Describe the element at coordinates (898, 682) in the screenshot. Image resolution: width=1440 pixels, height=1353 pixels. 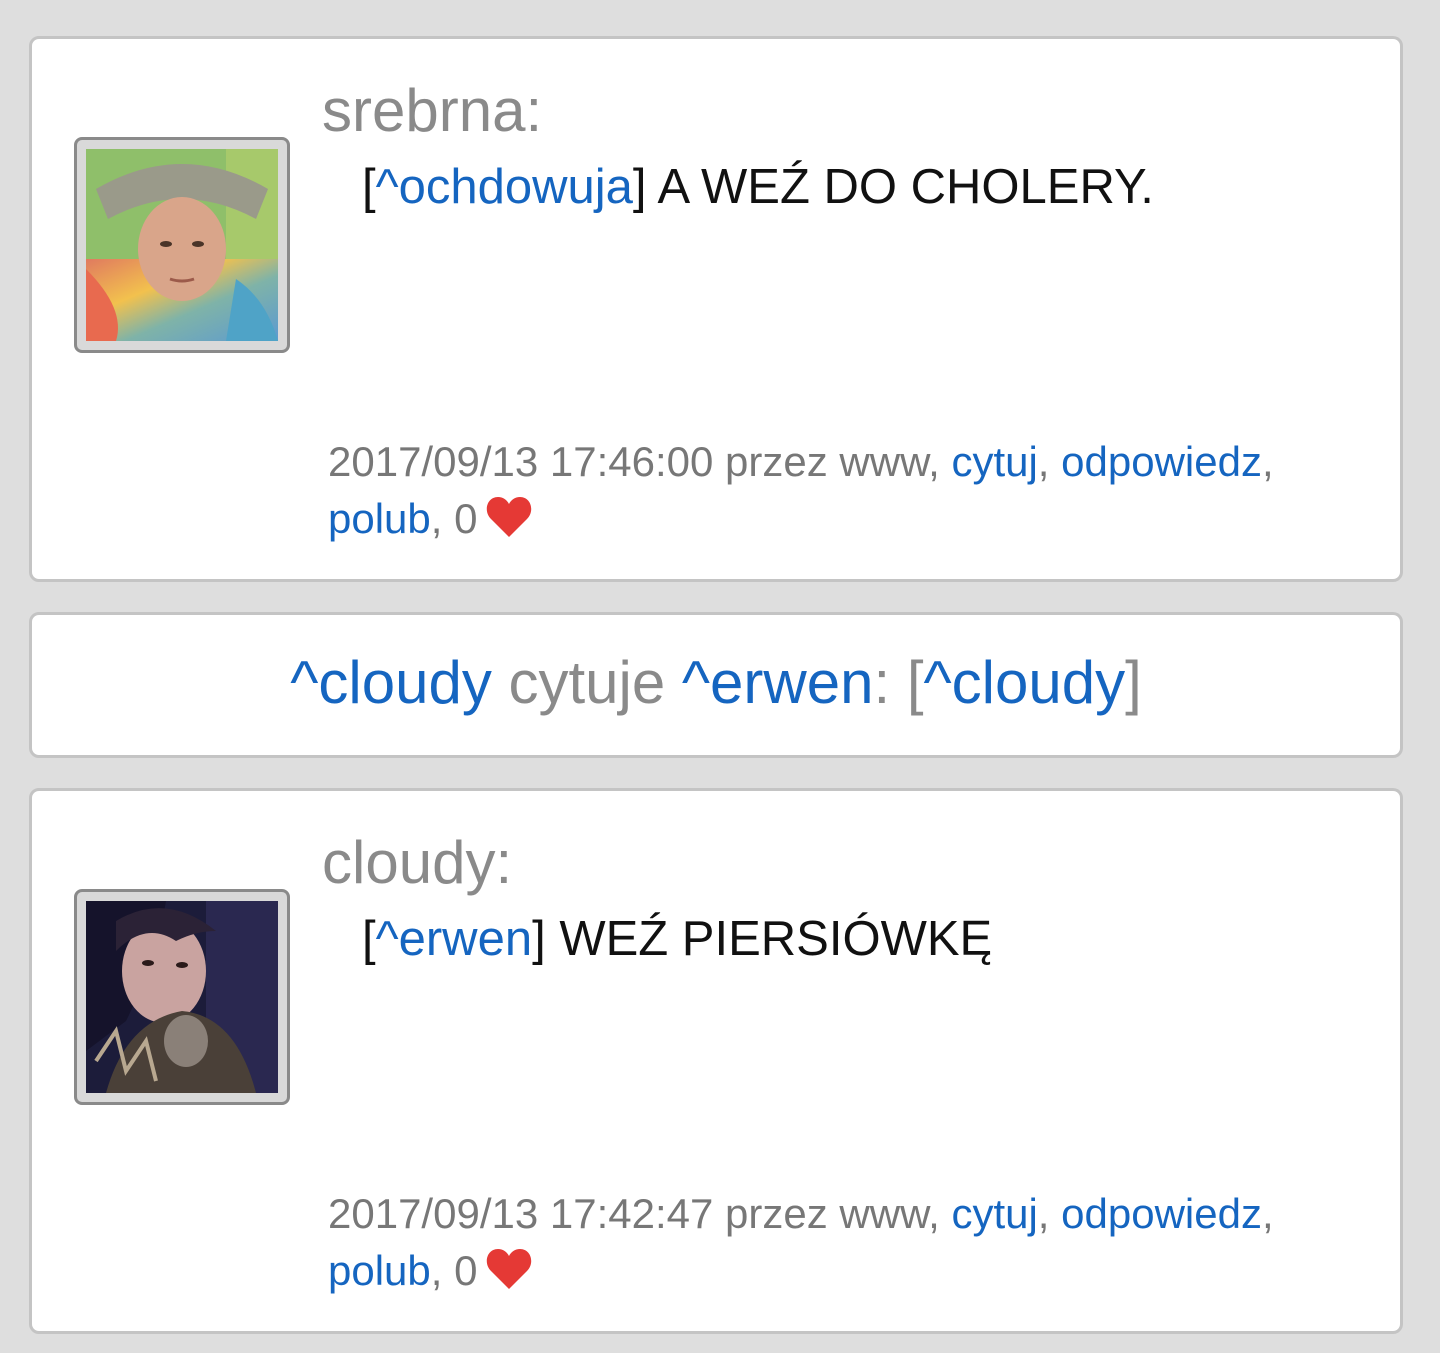
I see `quote-colon: : [` at that location.